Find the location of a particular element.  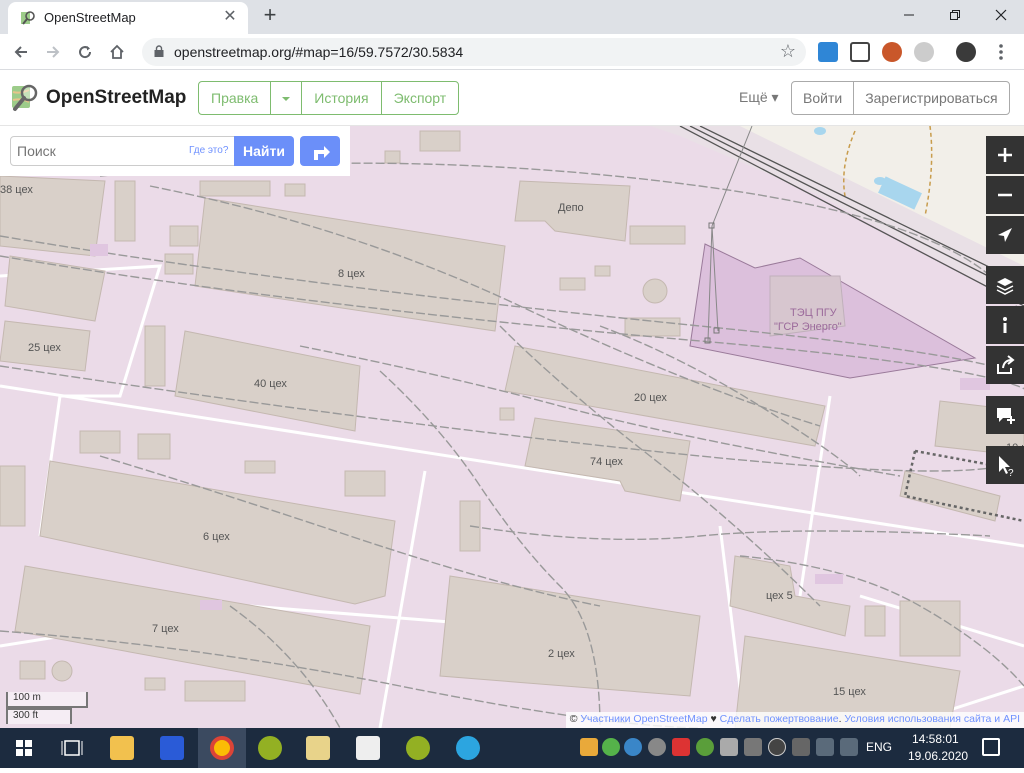

share-button is located at coordinates (1005, 365).